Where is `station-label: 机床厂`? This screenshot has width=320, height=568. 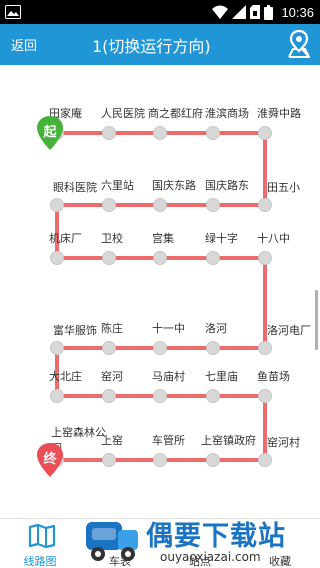 station-label: 机床厂 is located at coordinates (65, 238).